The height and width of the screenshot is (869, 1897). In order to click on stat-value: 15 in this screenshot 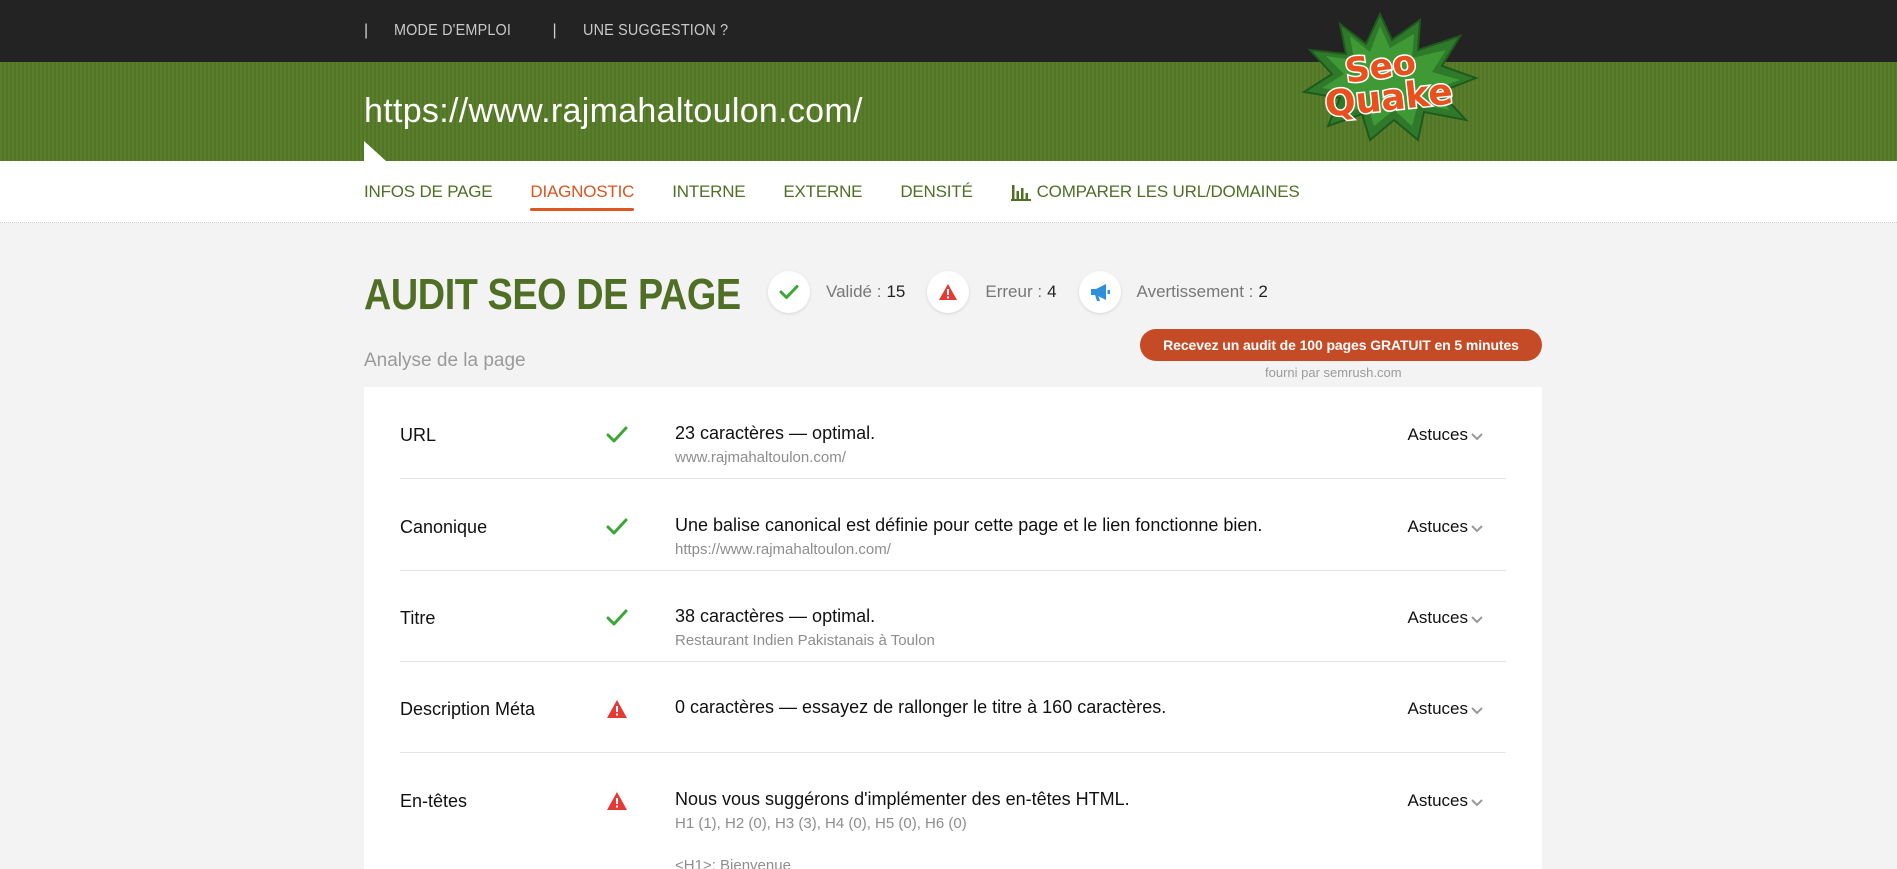, I will do `click(896, 291)`.